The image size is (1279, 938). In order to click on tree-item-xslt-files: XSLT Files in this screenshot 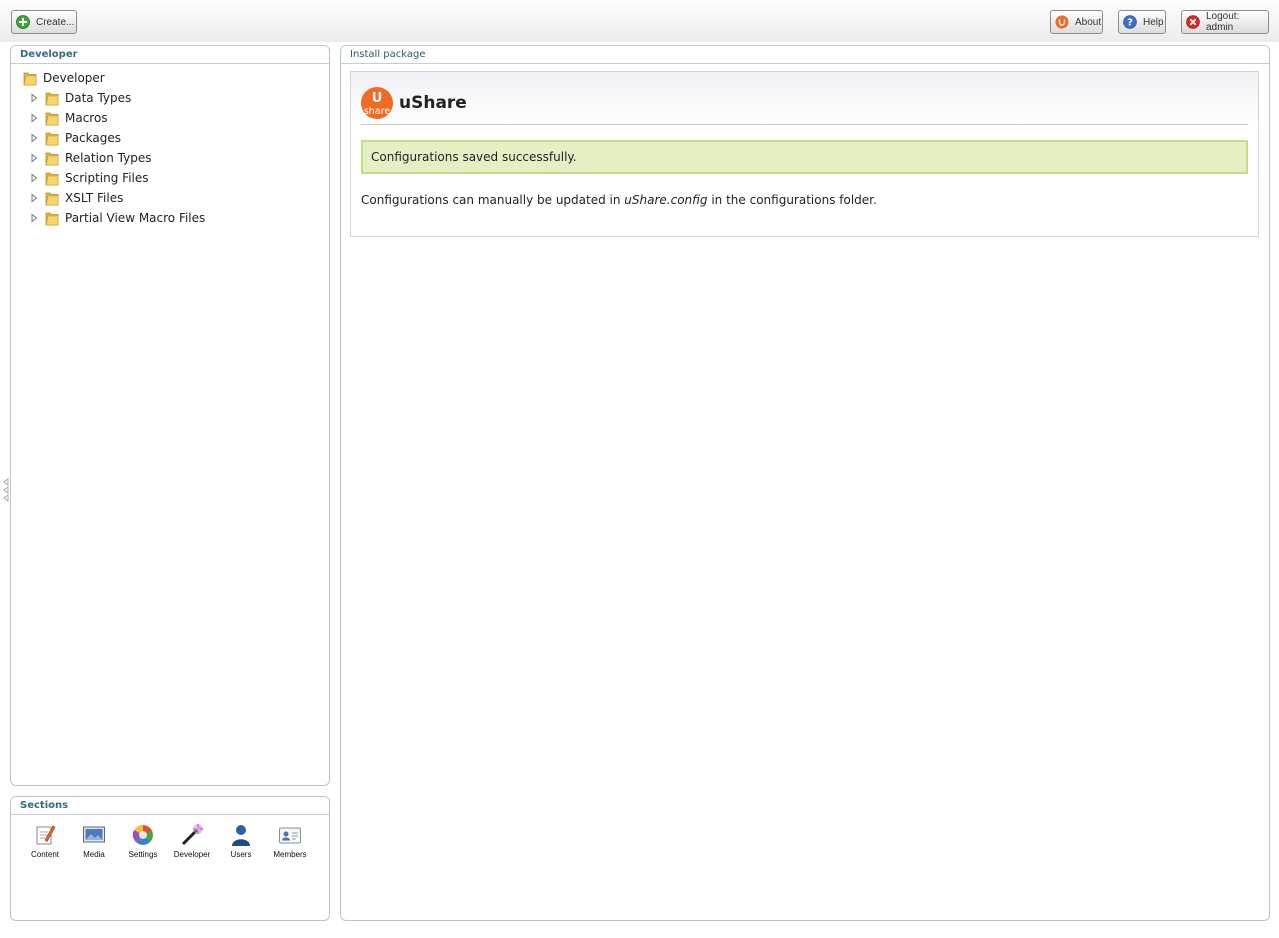, I will do `click(76, 198)`.